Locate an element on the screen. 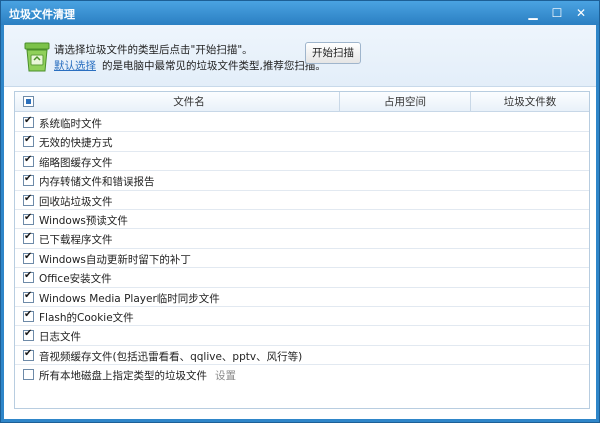 The width and height of the screenshot is (600, 423). list-item: Flash的Cookie文件 is located at coordinates (302, 317).